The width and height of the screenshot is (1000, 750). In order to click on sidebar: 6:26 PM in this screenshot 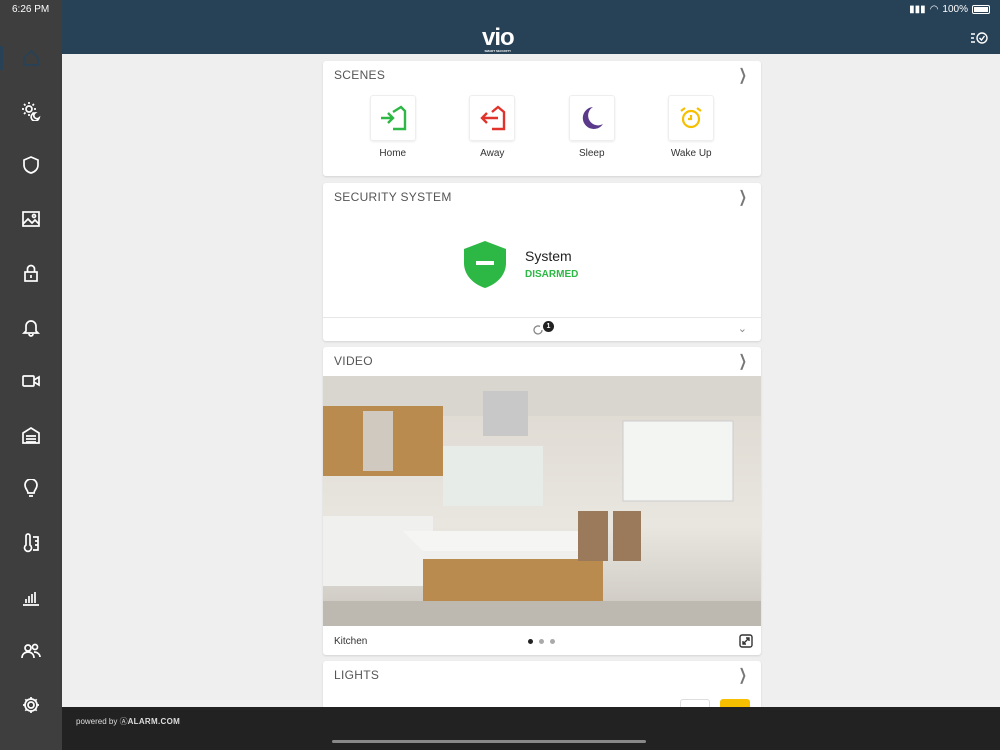, I will do `click(31, 375)`.